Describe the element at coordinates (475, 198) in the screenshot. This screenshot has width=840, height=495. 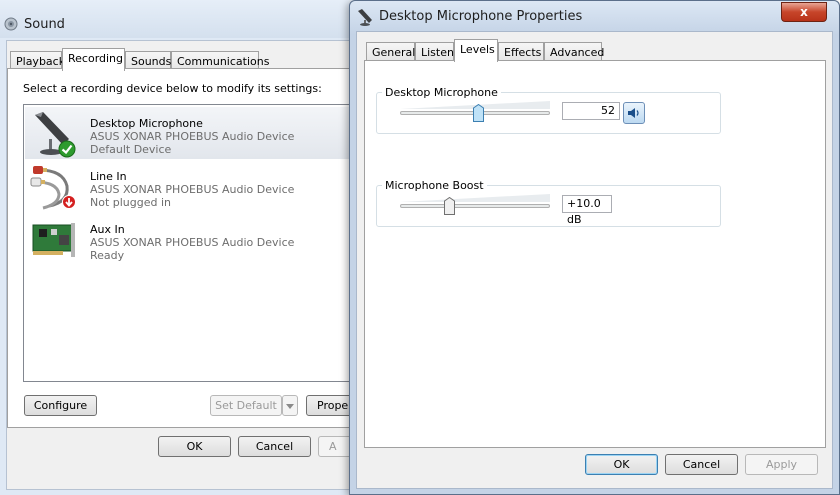
I see `boost-slider-ticks` at that location.